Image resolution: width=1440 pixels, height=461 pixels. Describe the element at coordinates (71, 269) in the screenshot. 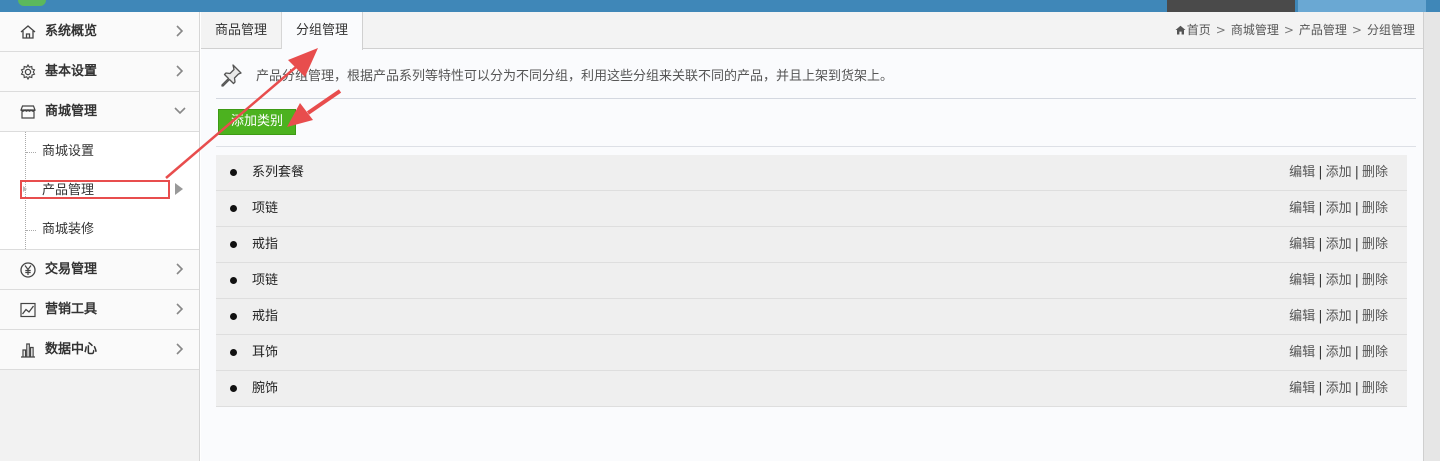

I see `sidebar-item-label: 交易管理` at that location.